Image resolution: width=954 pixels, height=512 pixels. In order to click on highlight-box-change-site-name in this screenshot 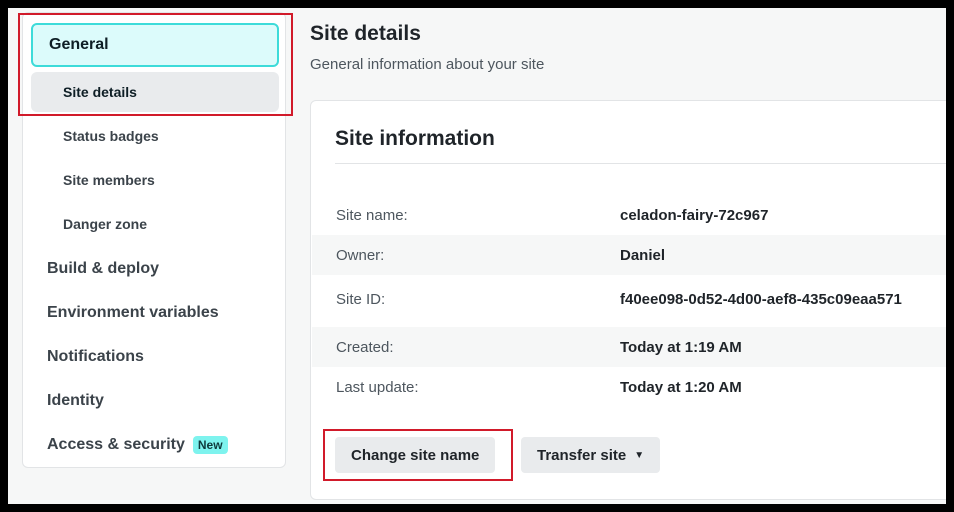, I will do `click(418, 455)`.